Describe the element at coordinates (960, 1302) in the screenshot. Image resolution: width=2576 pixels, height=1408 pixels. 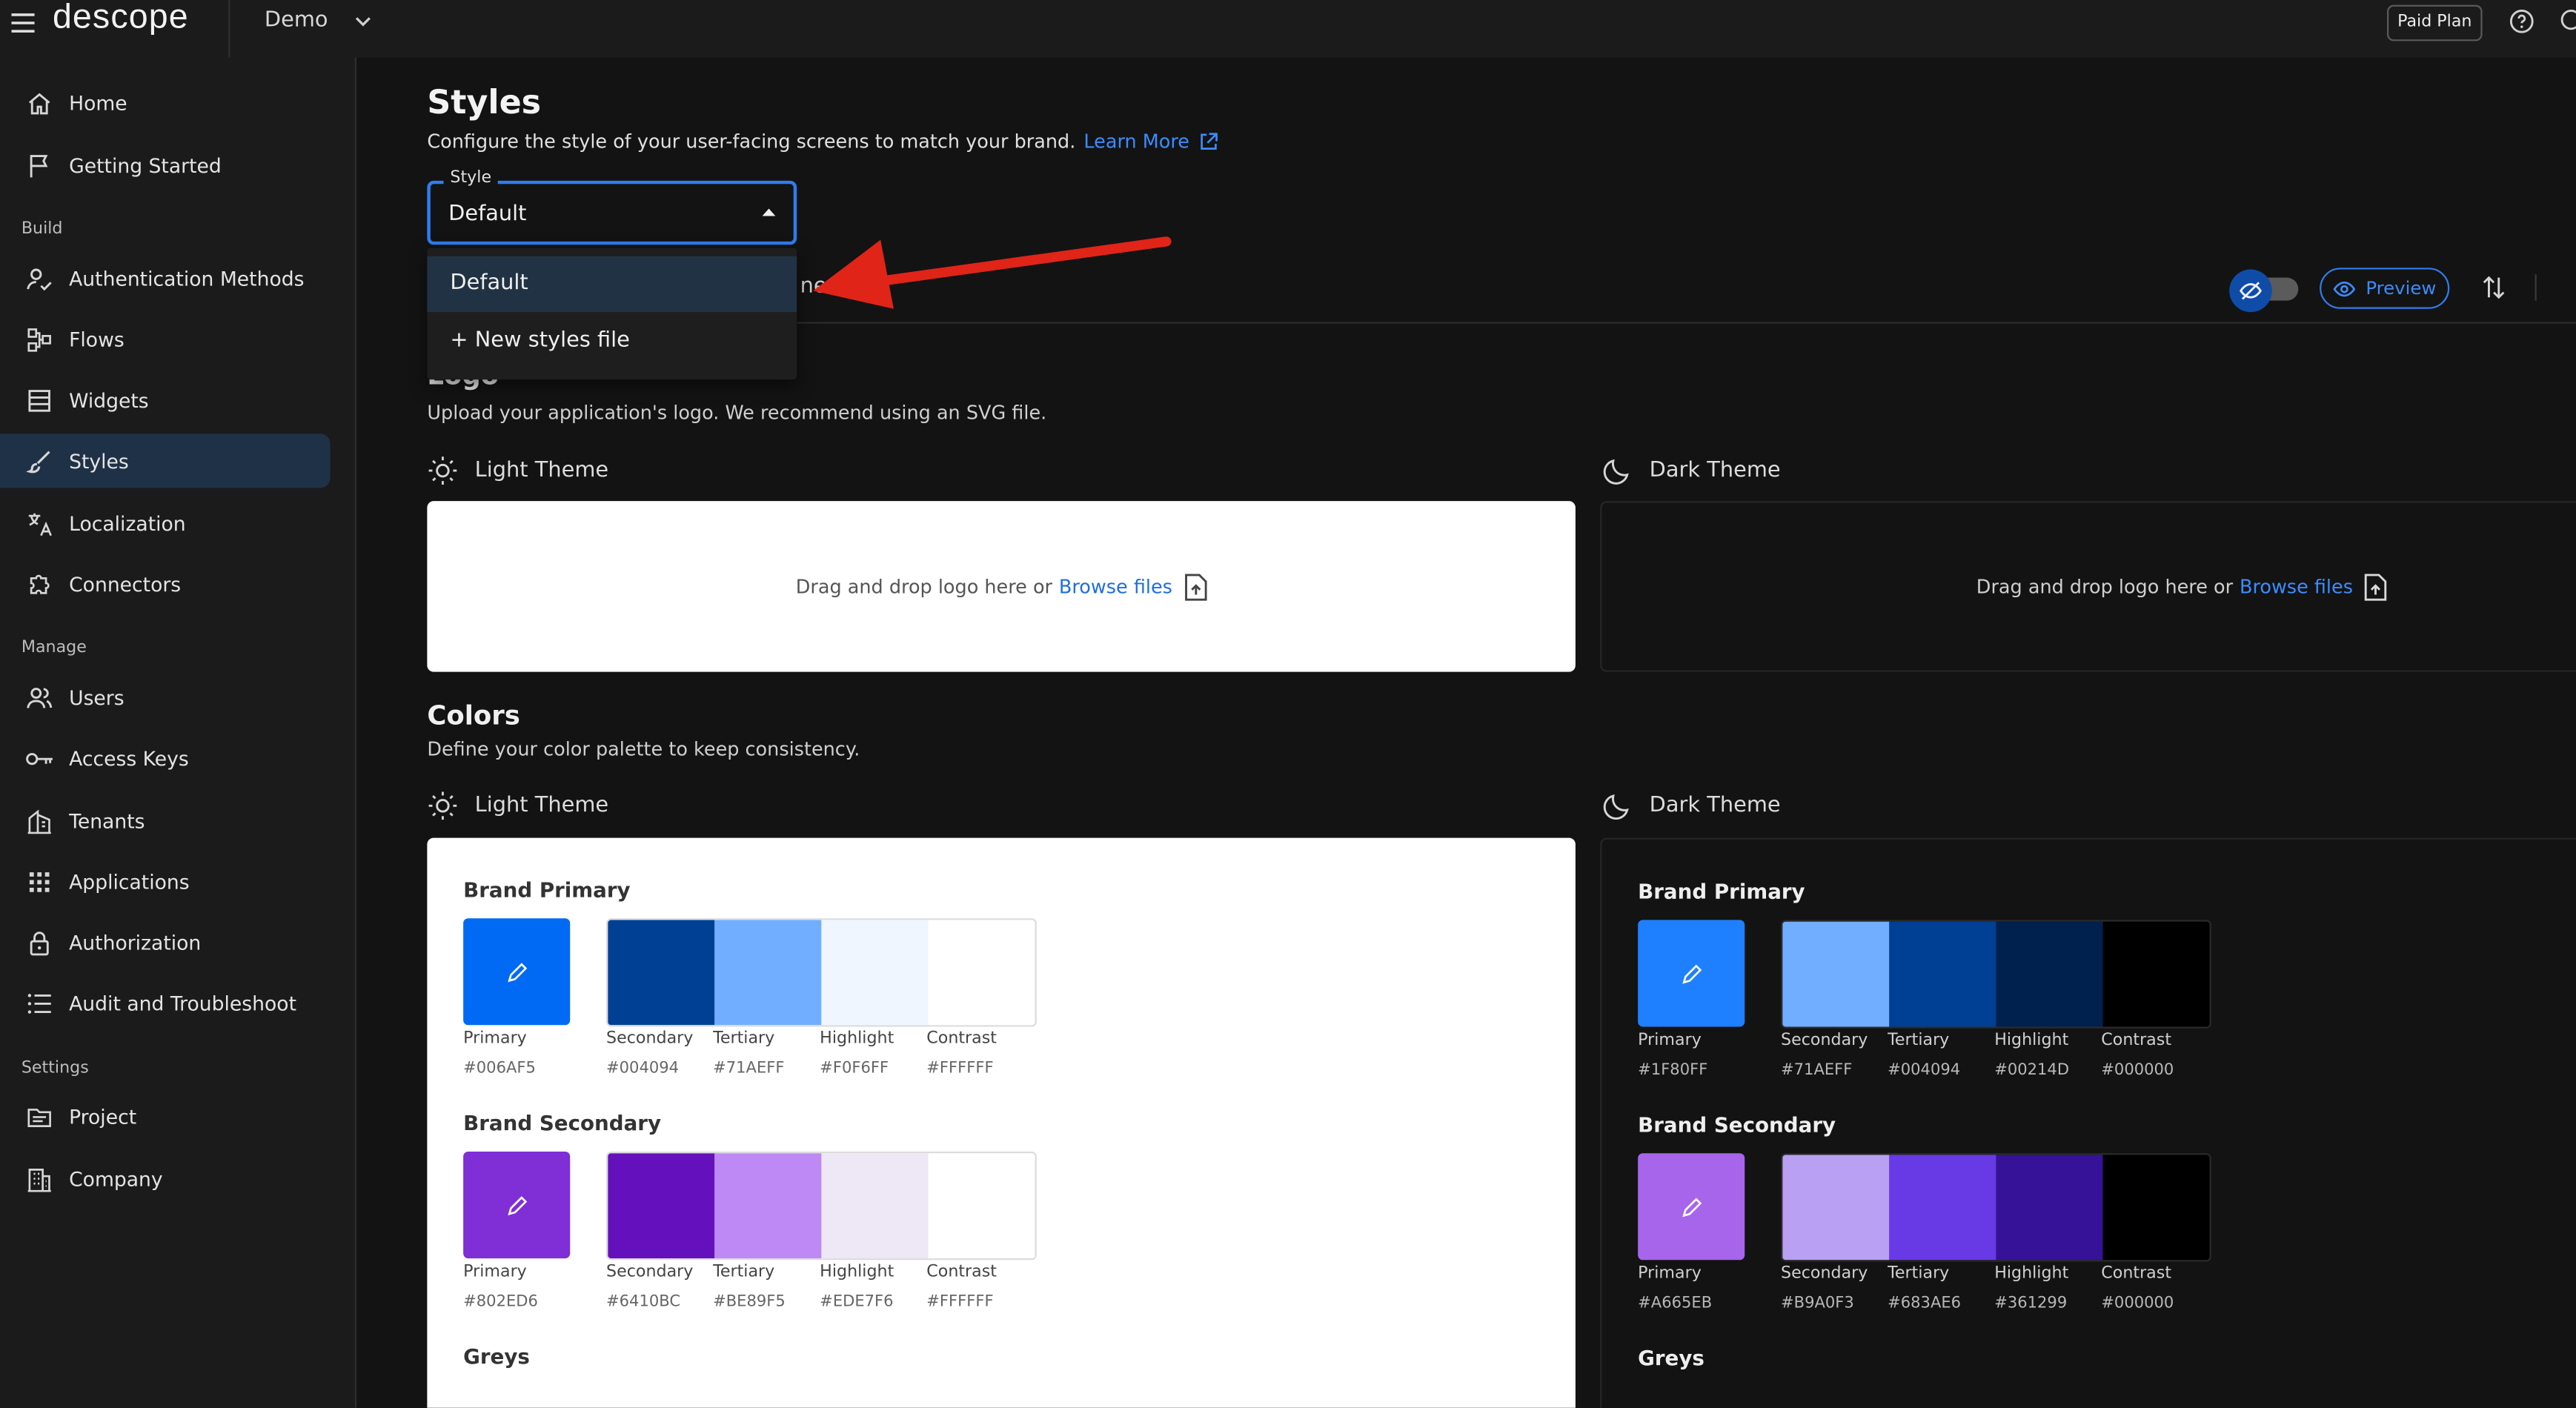
I see `swatch-hex: #FFFFFF` at that location.